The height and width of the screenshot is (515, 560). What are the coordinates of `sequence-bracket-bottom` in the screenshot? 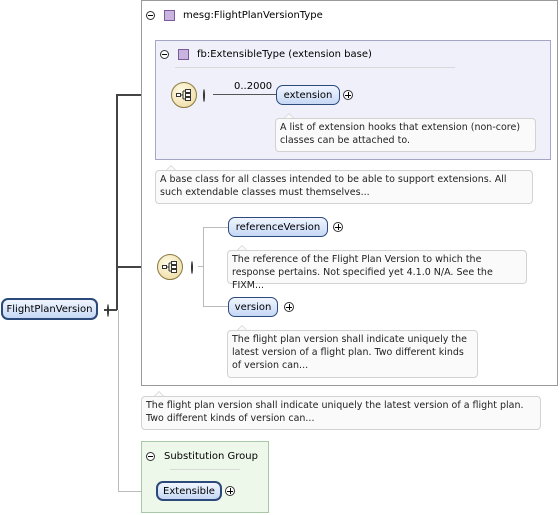 It's located at (215, 306).